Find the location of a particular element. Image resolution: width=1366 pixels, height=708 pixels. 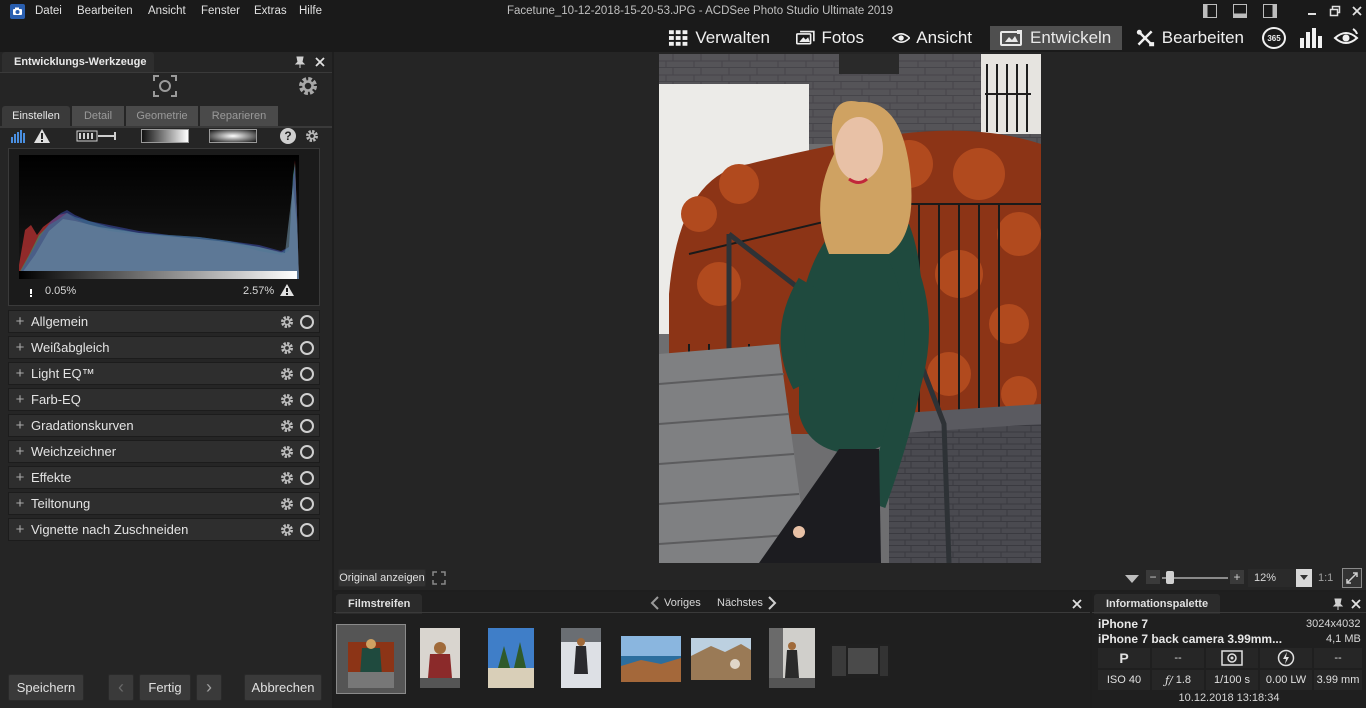

previous-arrow-button: ‹ is located at coordinates (121, 687).